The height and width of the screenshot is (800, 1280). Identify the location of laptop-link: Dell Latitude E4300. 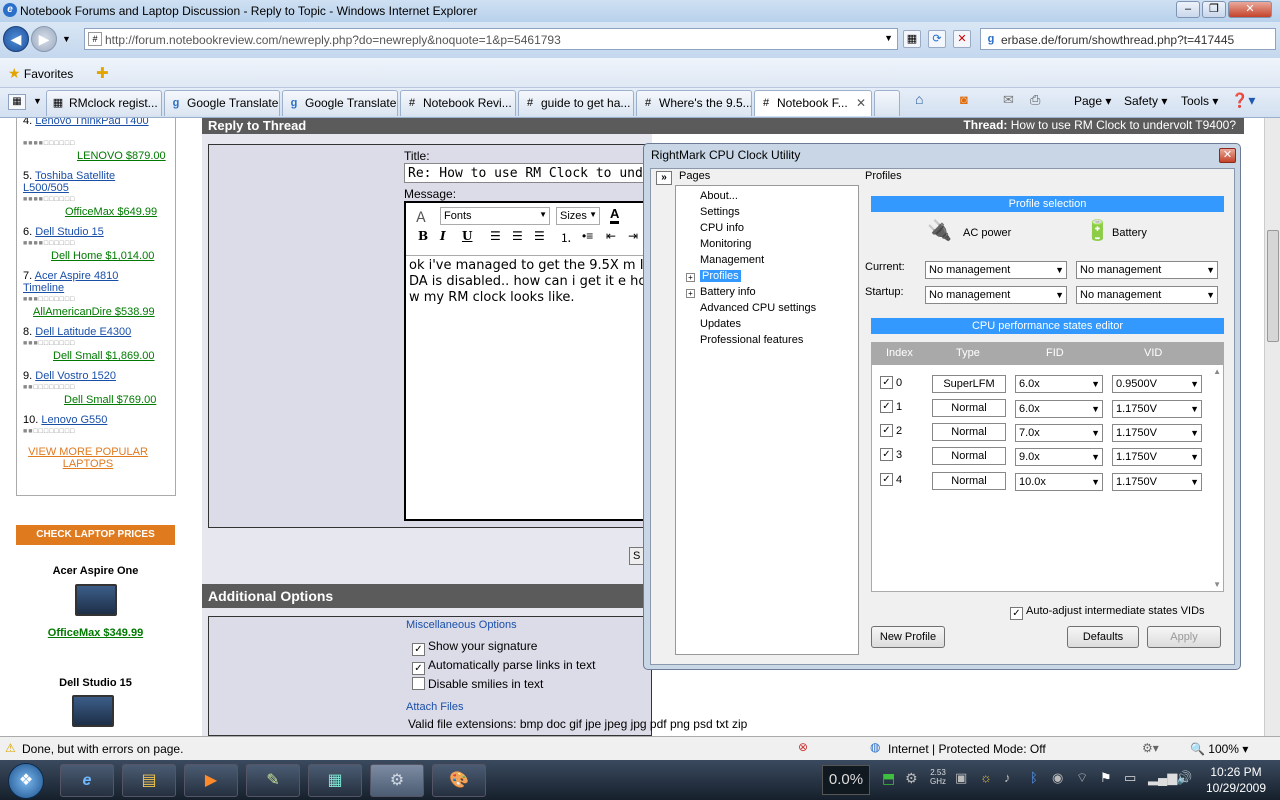
(83, 332).